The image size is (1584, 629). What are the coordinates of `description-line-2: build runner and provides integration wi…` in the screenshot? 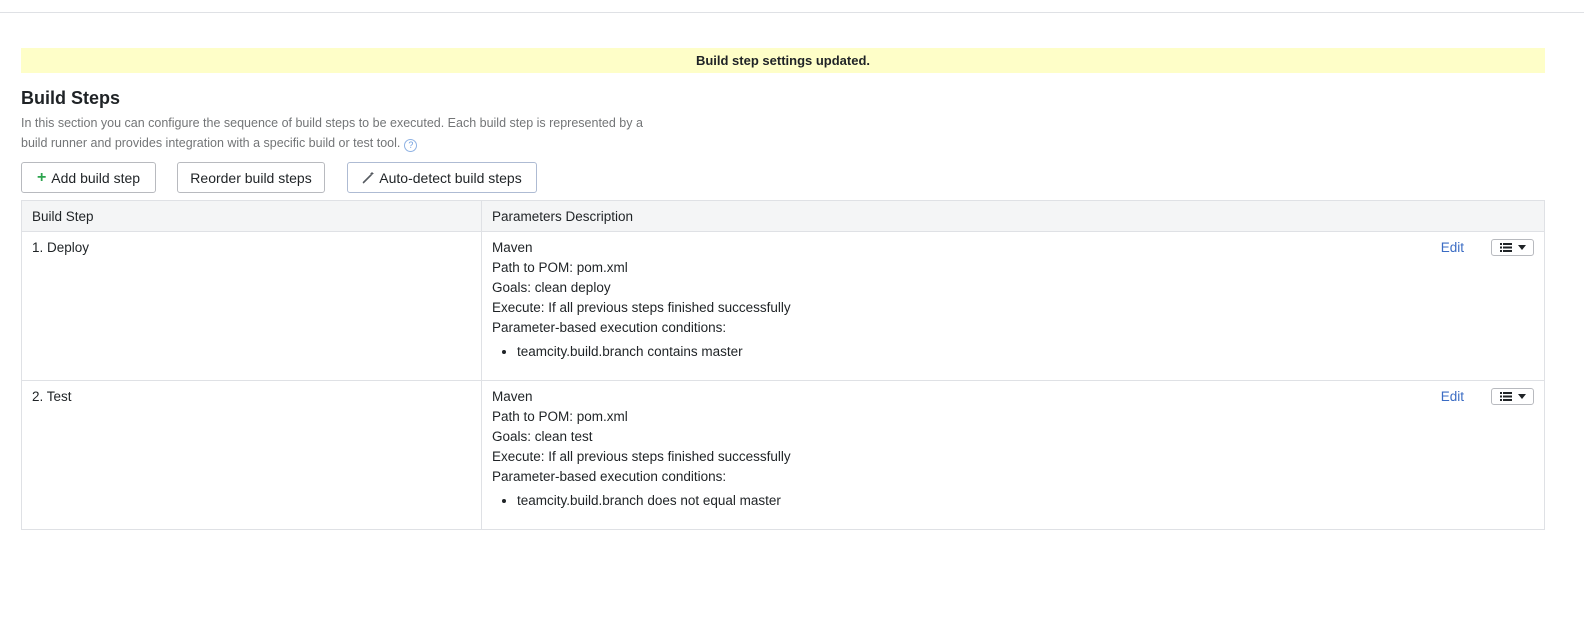 It's located at (211, 143).